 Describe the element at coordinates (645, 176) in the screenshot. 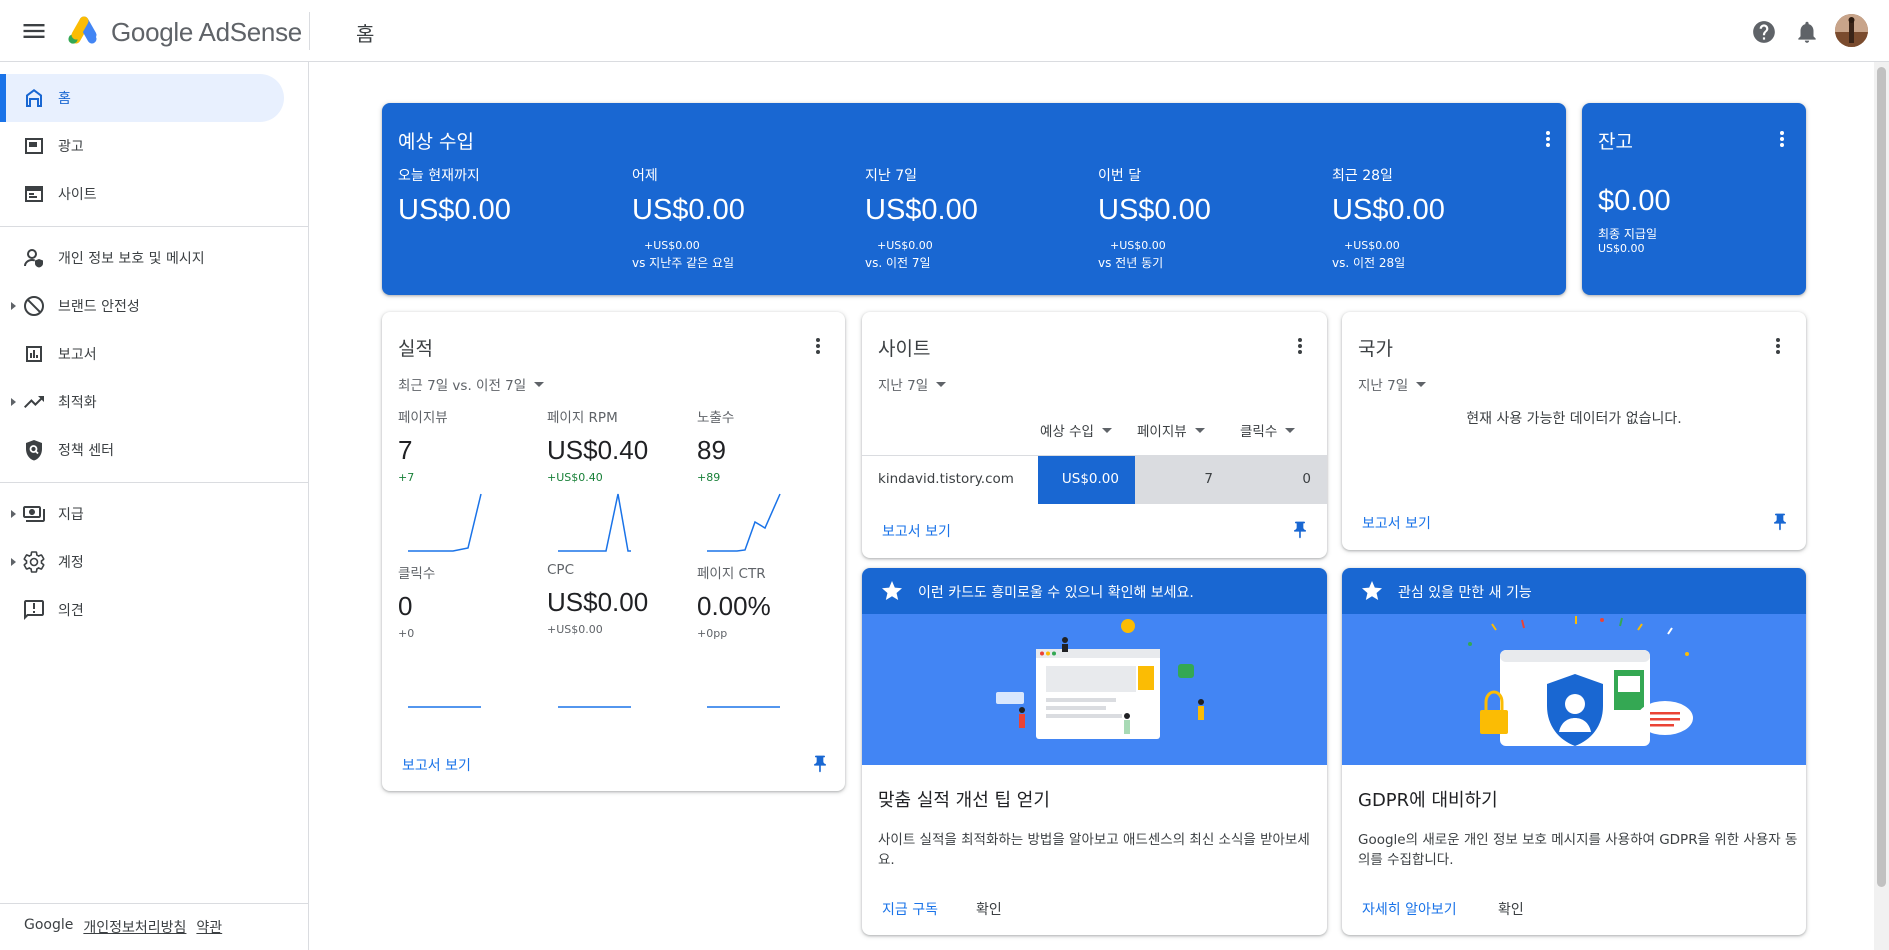

I see `earnings-label: 어제` at that location.